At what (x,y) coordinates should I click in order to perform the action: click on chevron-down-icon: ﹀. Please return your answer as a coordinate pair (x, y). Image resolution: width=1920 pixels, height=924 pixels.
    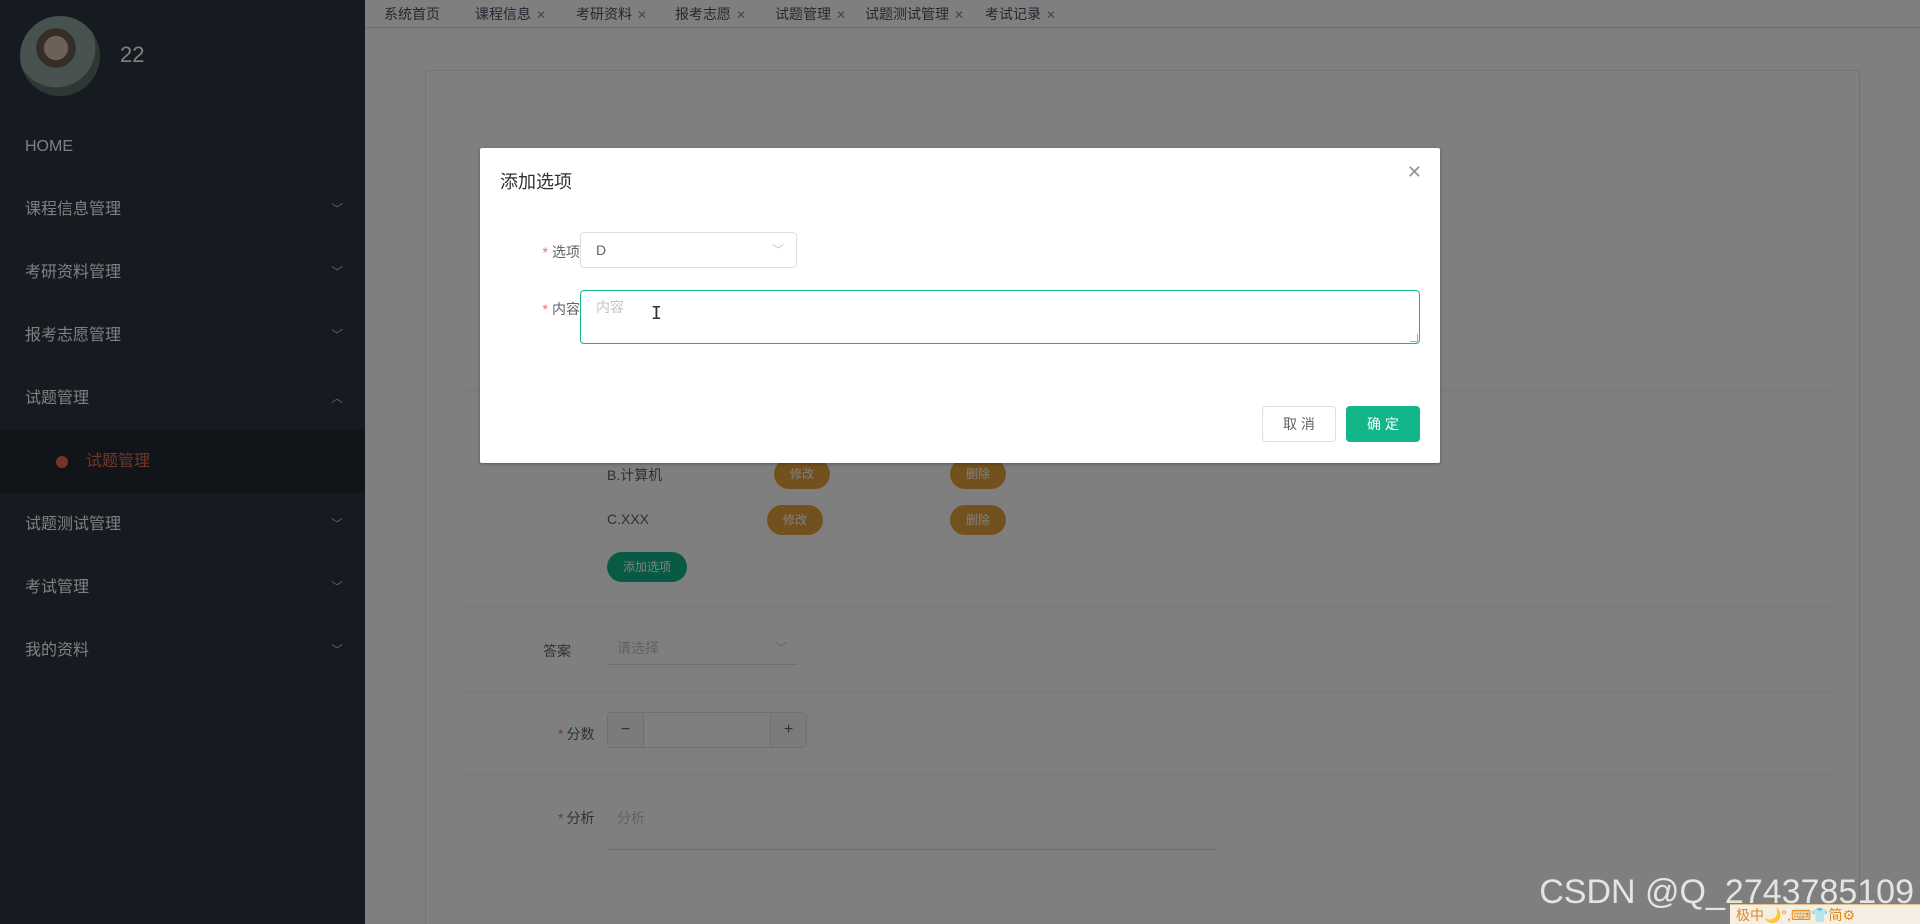
    Looking at the image, I should click on (777, 250).